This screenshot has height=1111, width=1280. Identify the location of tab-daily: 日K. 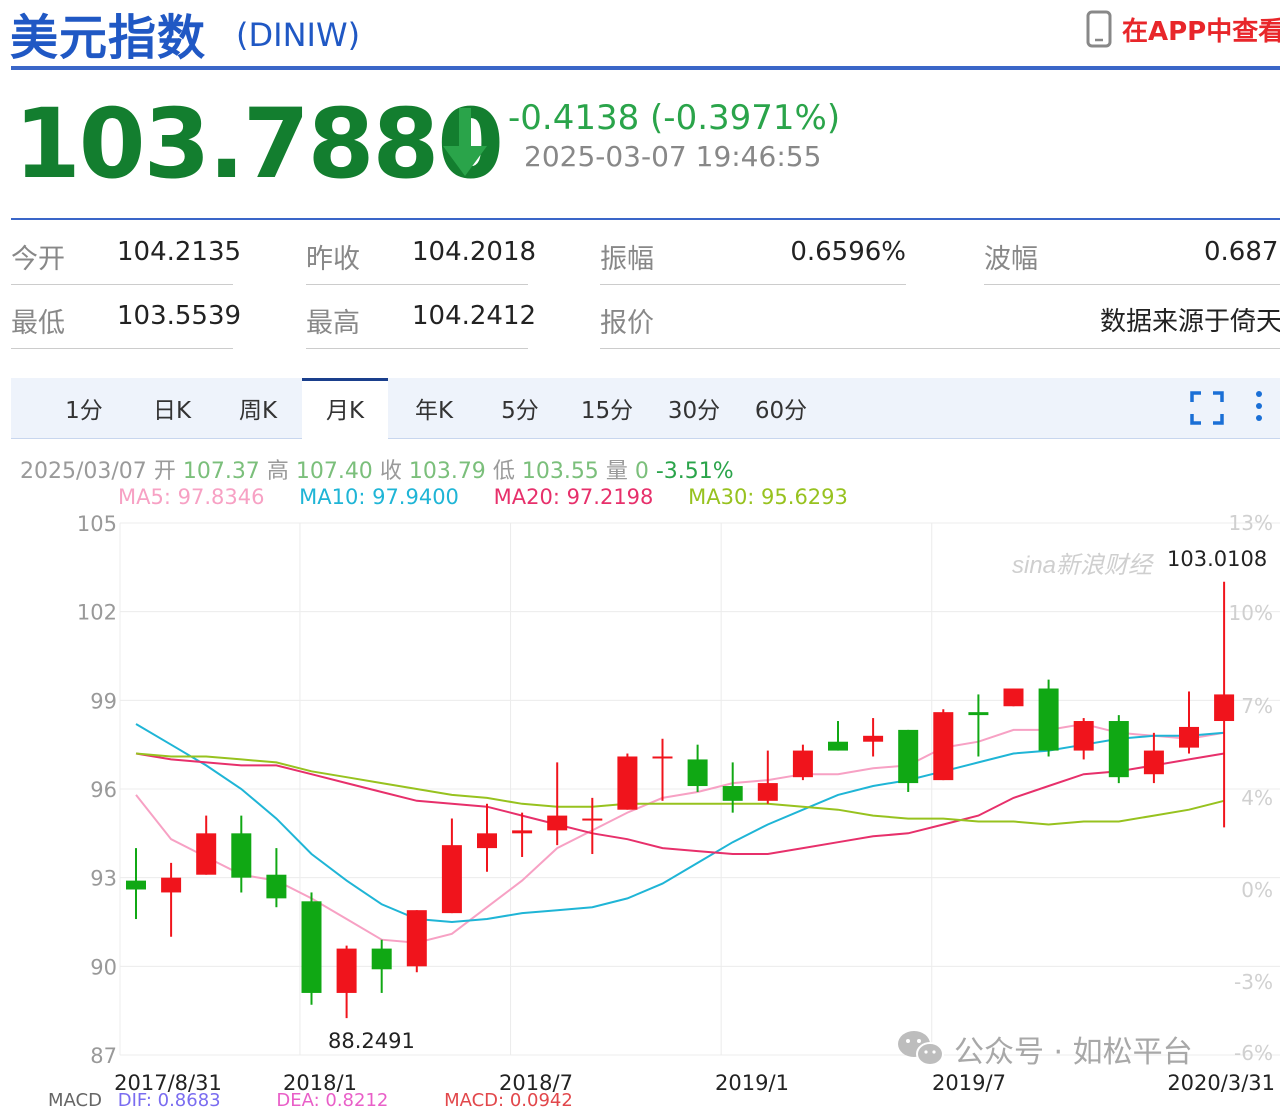
(172, 408).